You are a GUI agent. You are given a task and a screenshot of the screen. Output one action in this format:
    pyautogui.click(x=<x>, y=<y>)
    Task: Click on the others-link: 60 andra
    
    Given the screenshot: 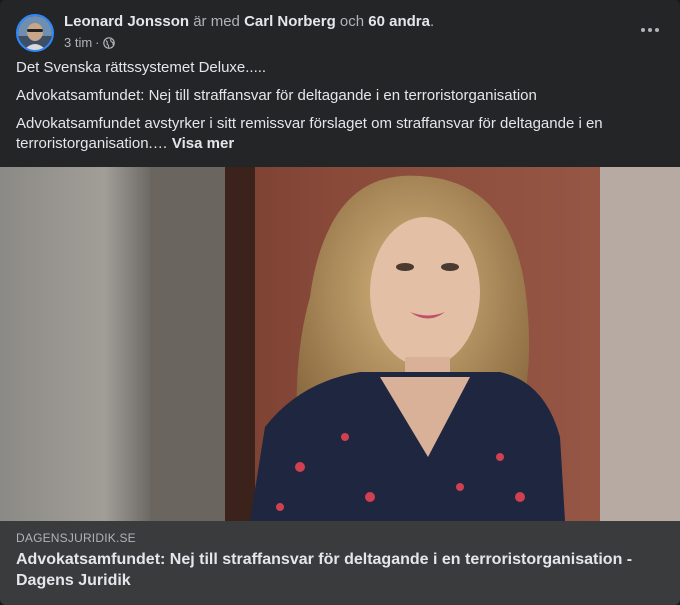 What is the action you would take?
    pyautogui.click(x=399, y=21)
    